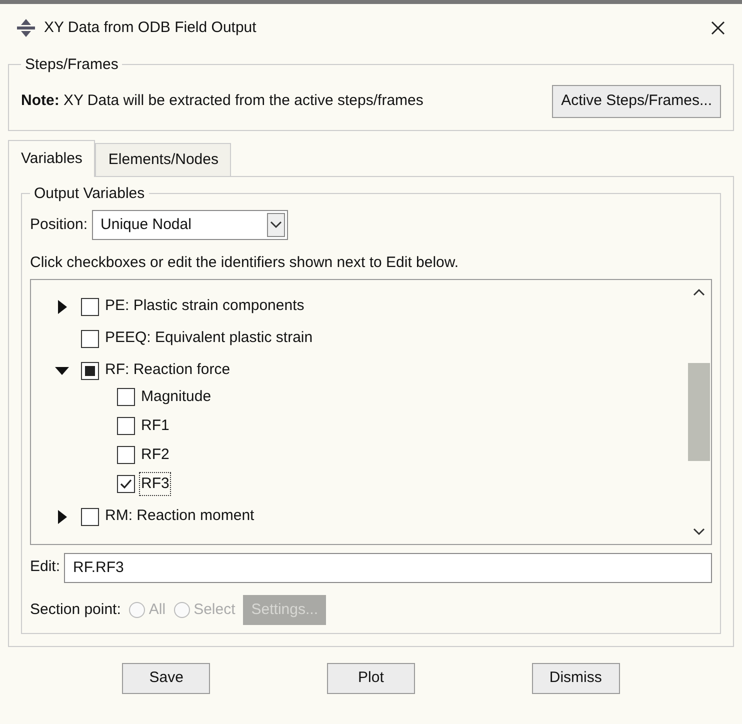  I want to click on scroll-up-icon, so click(699, 292).